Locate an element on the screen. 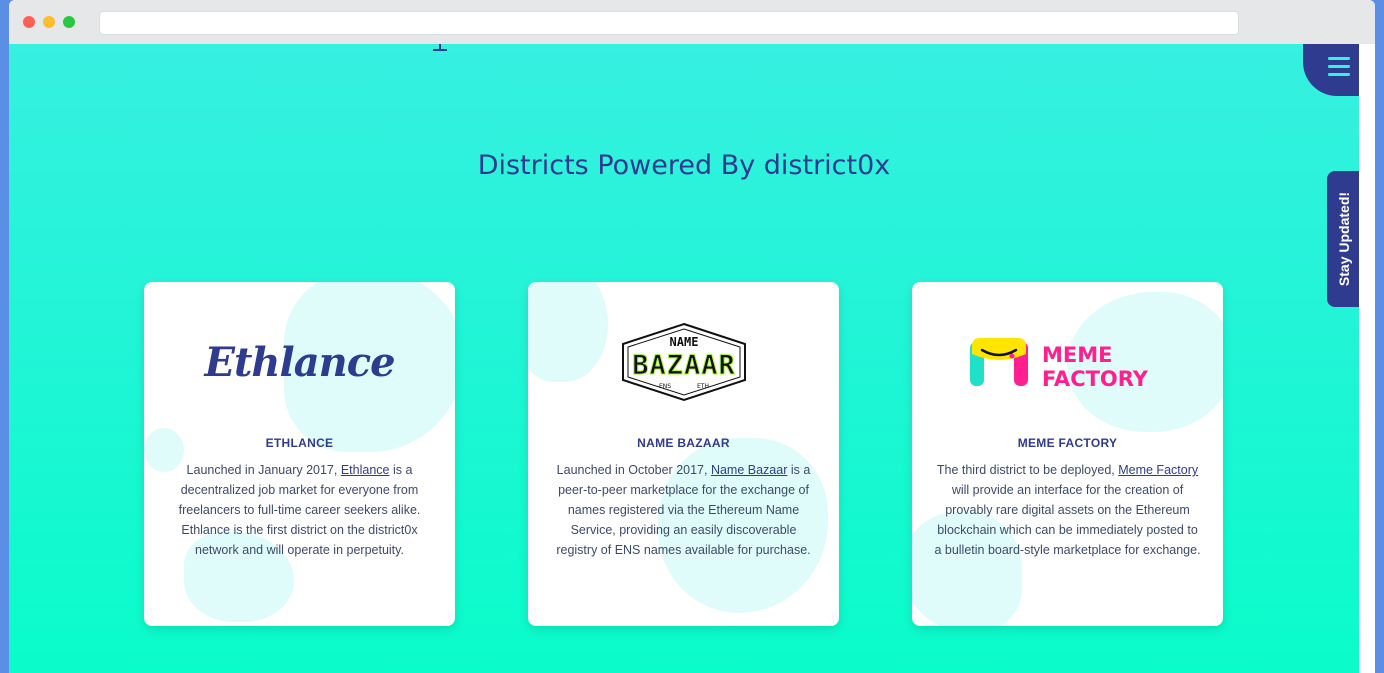 This screenshot has height=673, width=1384. name-bazaar-badge-icon: NAME BAZAAR ENS ETH is located at coordinates (683, 362).